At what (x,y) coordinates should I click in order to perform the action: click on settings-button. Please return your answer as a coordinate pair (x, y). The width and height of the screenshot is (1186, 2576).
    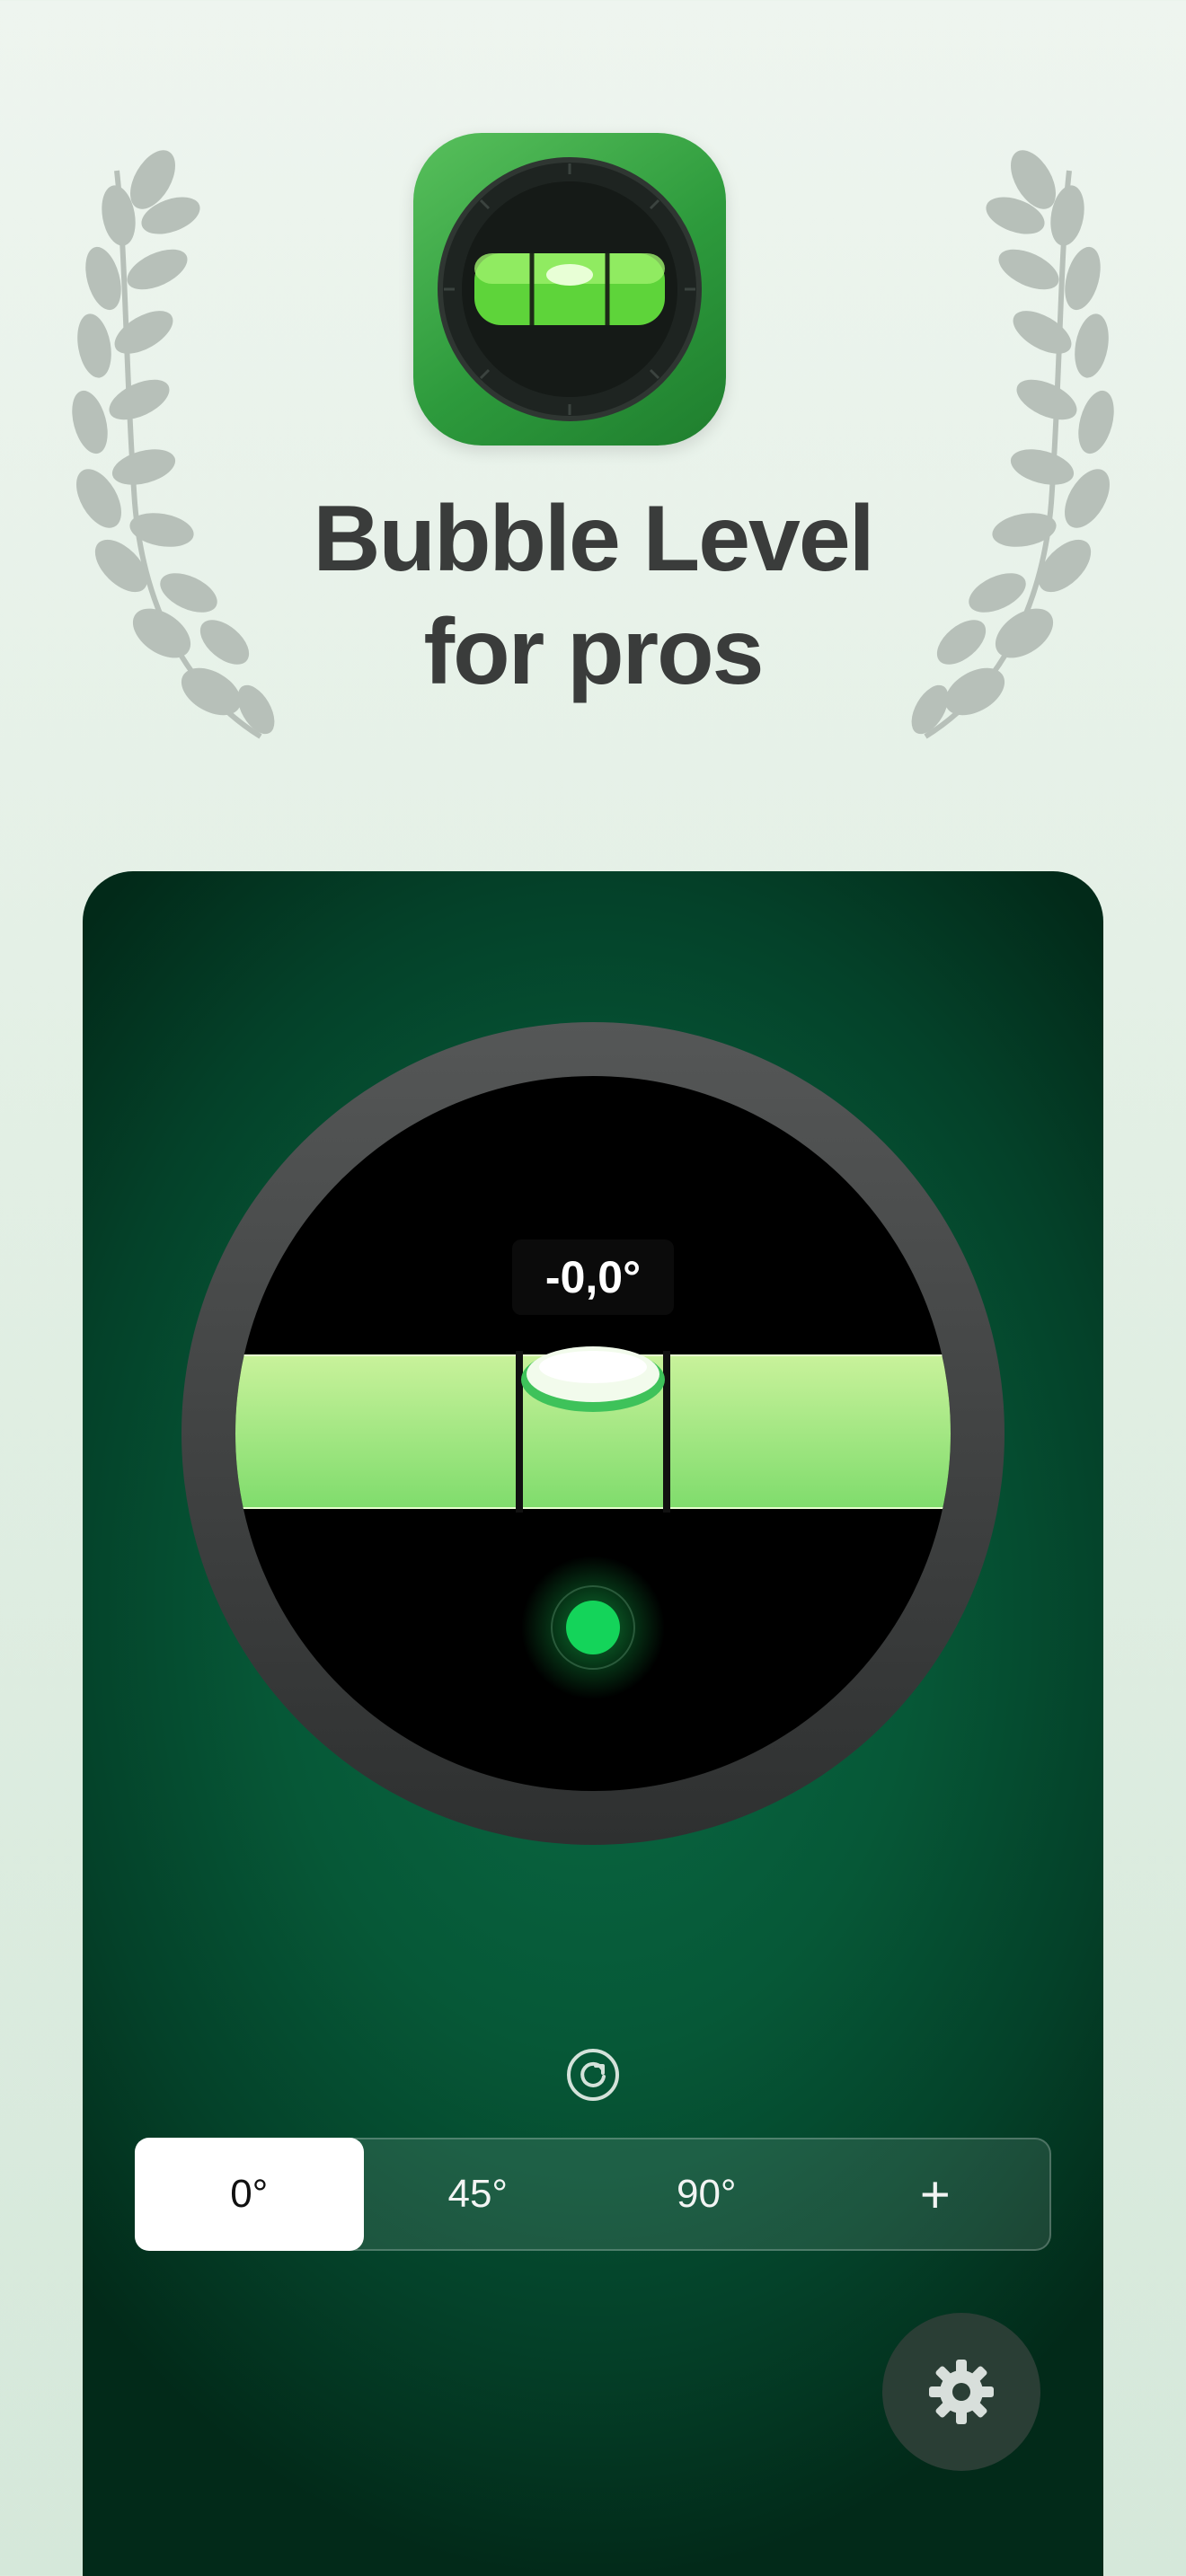
    Looking at the image, I should click on (961, 2392).